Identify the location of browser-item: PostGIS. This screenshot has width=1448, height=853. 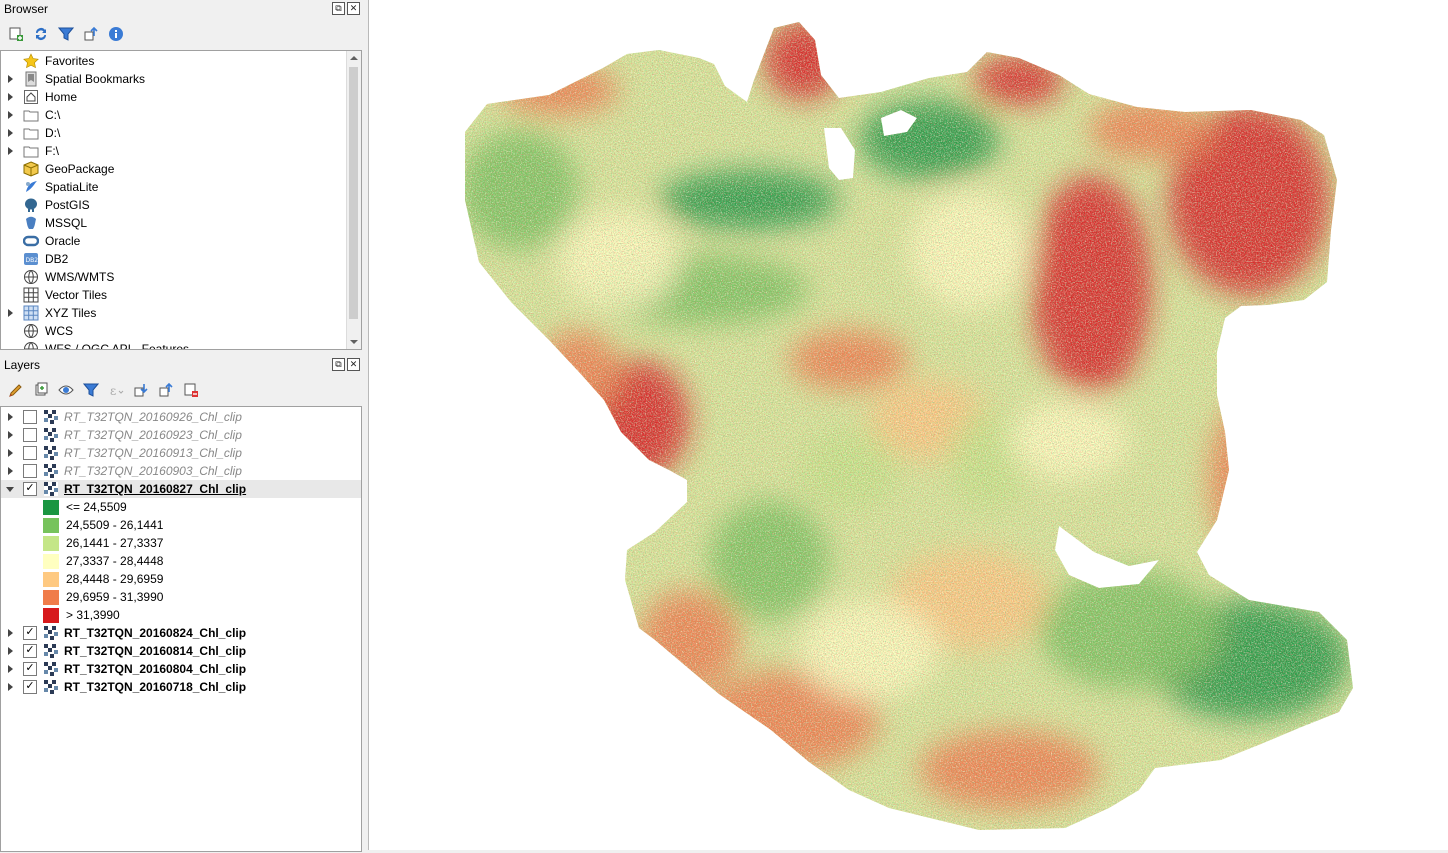
(181, 205).